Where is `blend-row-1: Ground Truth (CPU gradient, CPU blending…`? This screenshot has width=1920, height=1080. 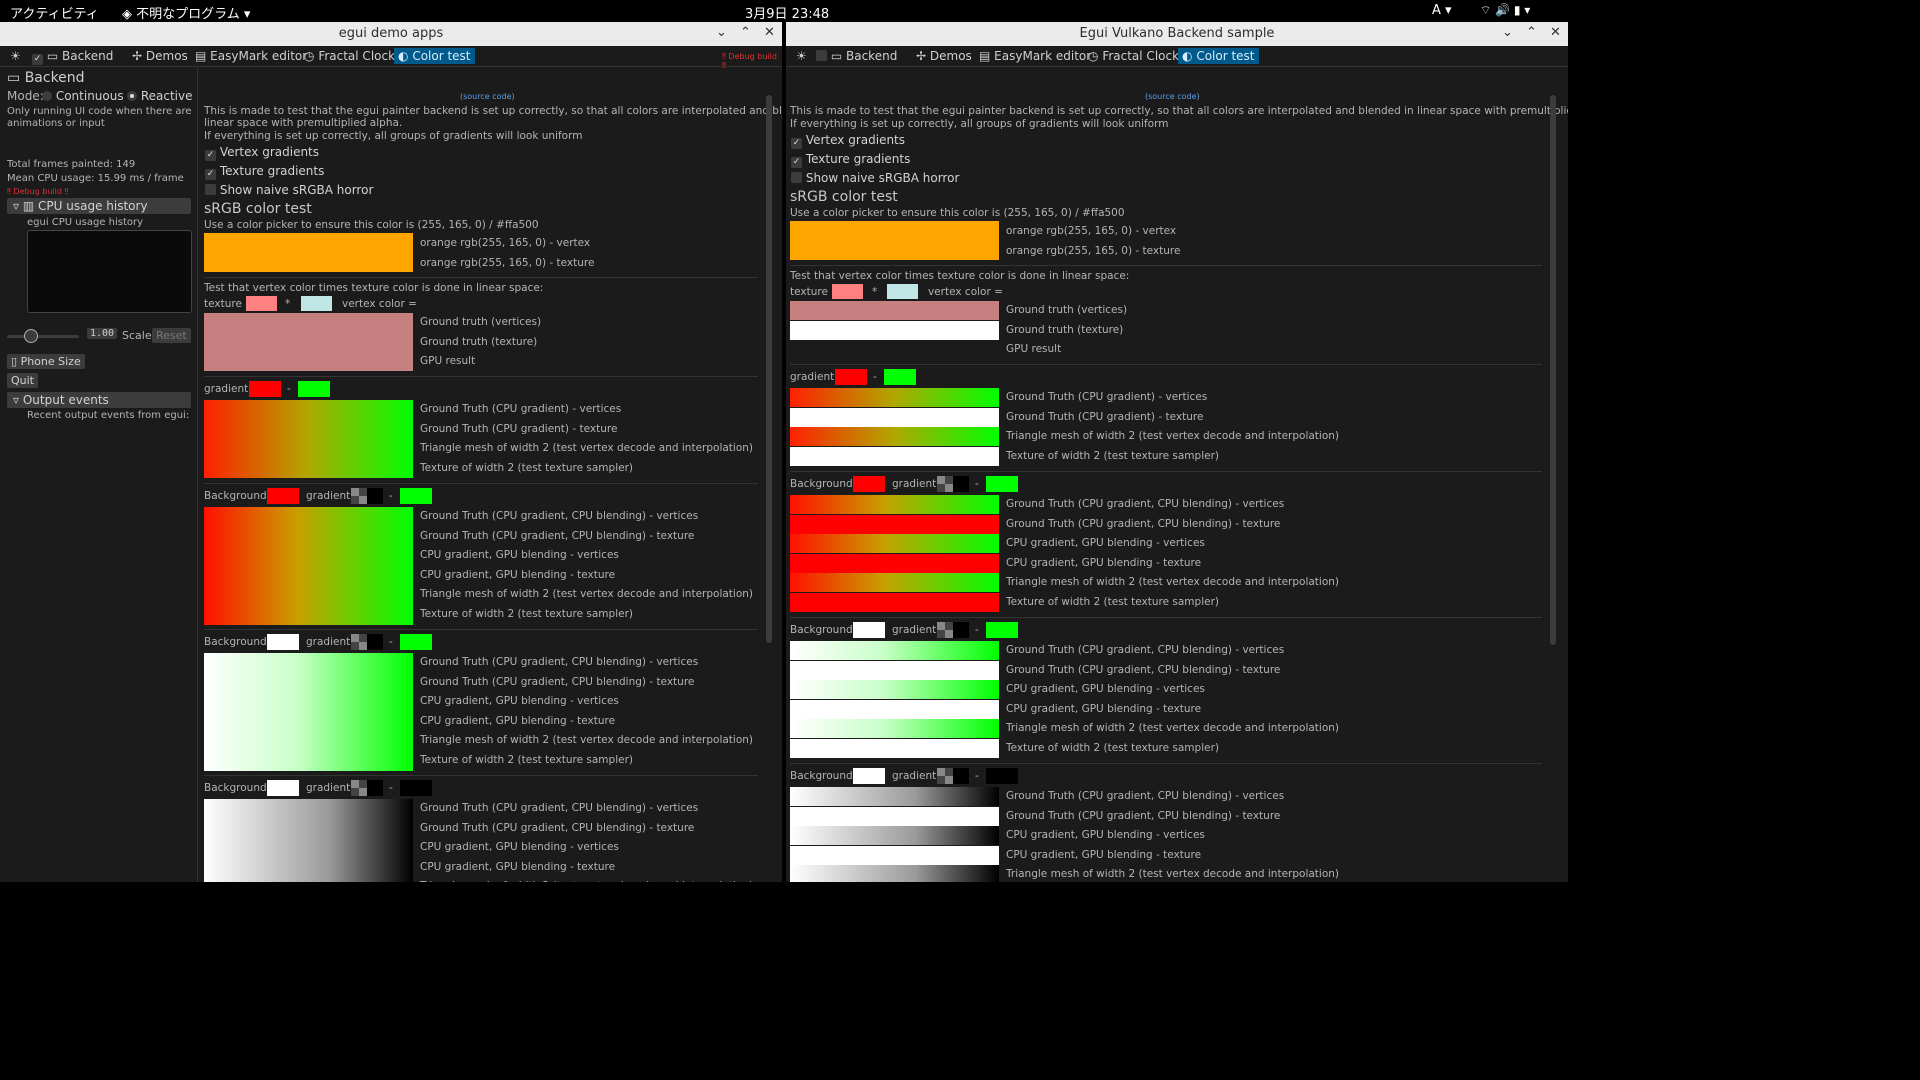
blend-row-1: Ground Truth (CPU gradient, CPU blending… is located at coordinates (559, 662).